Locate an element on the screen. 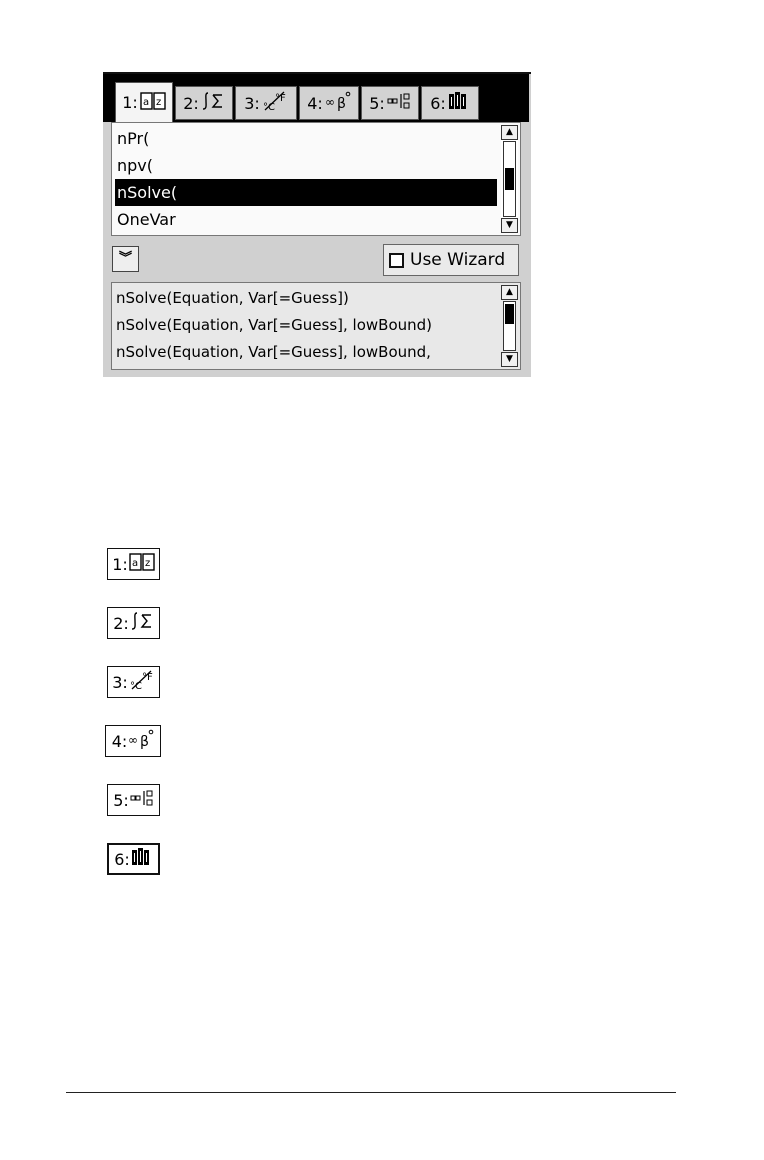  list-item-selected: nSolve( is located at coordinates (306, 192).